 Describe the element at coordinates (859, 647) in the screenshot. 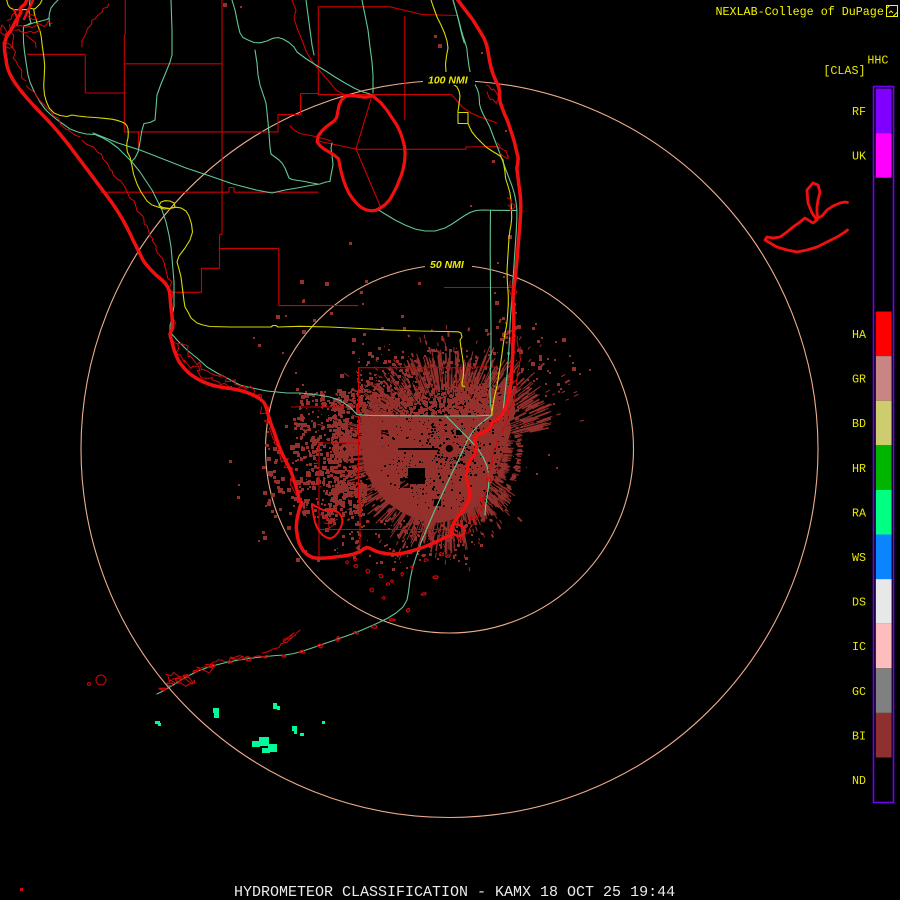

I see `svg-text: IC` at that location.